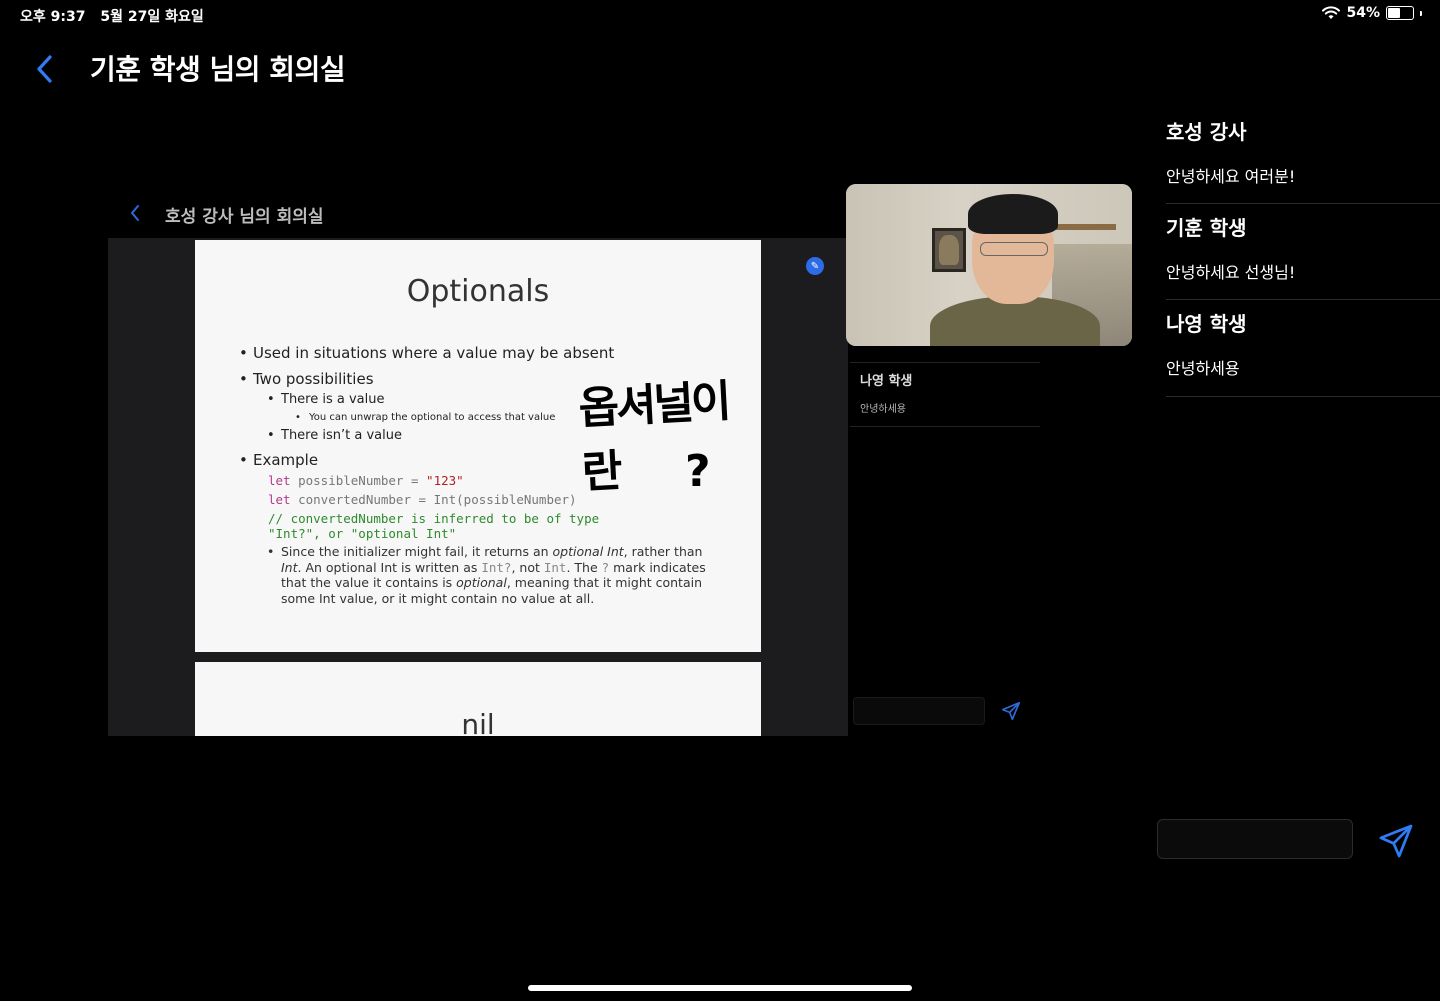  Describe the element at coordinates (1421, 13) in the screenshot. I see `battery-tip` at that location.